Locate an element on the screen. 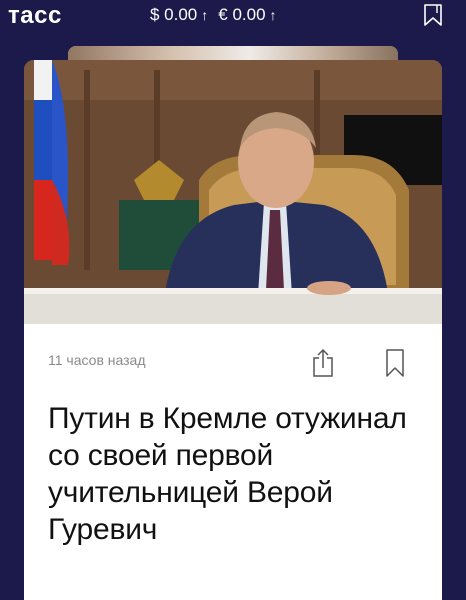 The width and height of the screenshot is (466, 600). share-icon is located at coordinates (323, 363).